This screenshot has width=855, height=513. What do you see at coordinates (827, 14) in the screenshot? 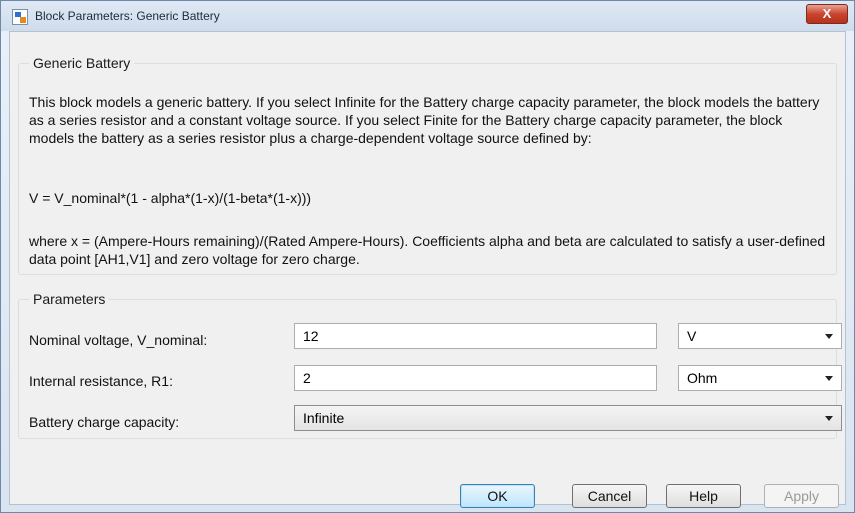
I see `close-button: X` at bounding box center [827, 14].